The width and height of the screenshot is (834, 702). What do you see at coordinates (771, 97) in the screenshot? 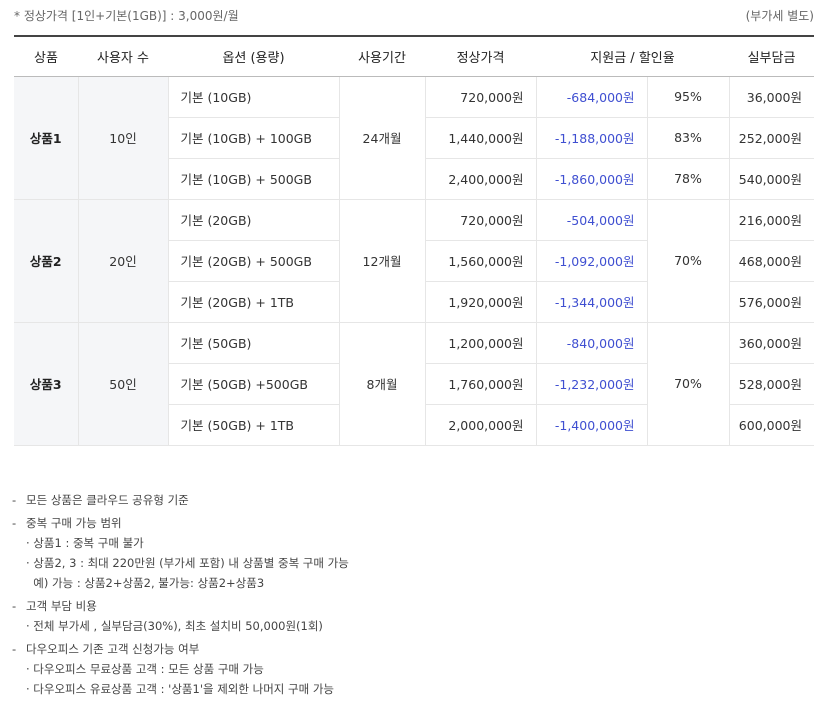
I see `actual-cost-cell: 36,000원` at bounding box center [771, 97].